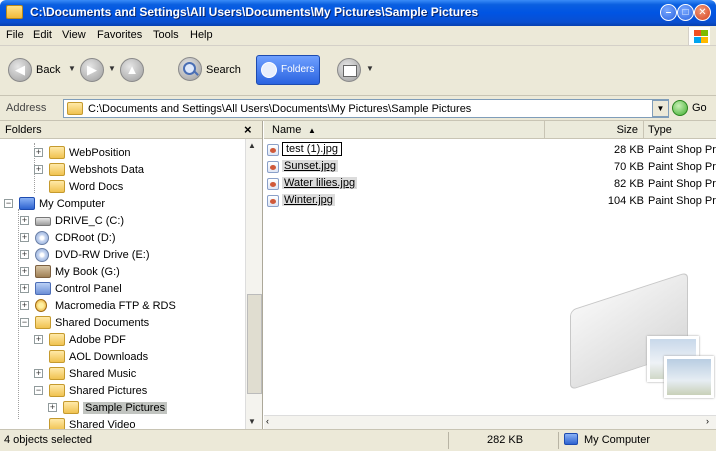  What do you see at coordinates (310, 166) in the screenshot?
I see `file-name: Sunset.jpg` at bounding box center [310, 166].